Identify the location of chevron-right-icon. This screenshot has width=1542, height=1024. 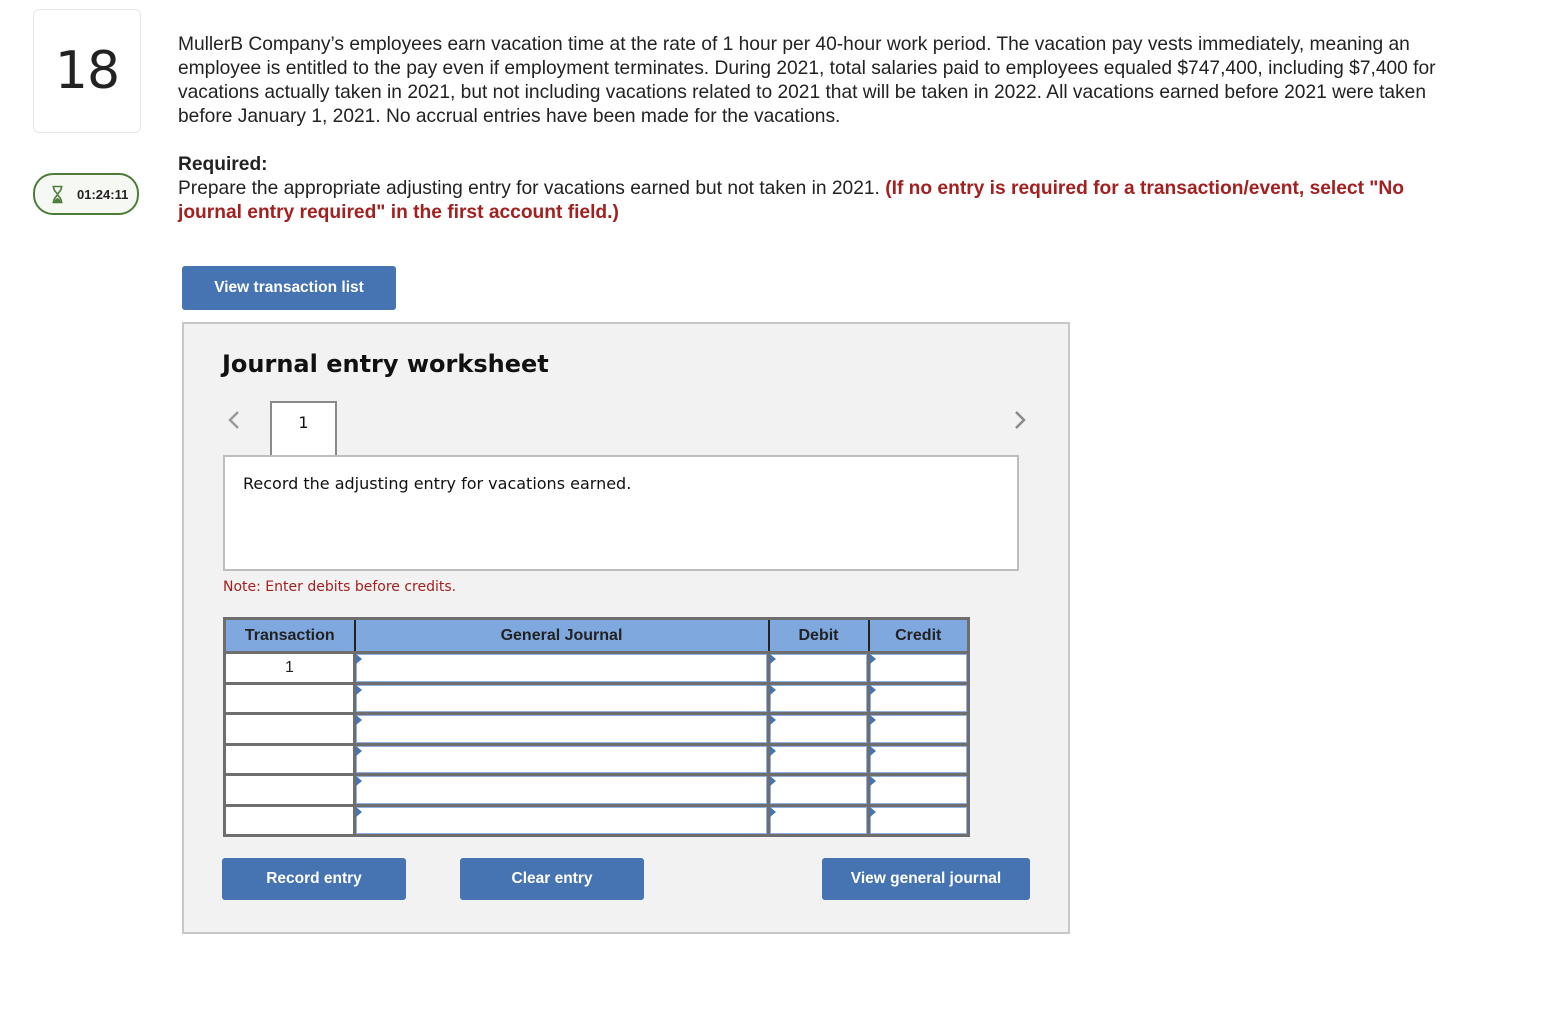
(1020, 420).